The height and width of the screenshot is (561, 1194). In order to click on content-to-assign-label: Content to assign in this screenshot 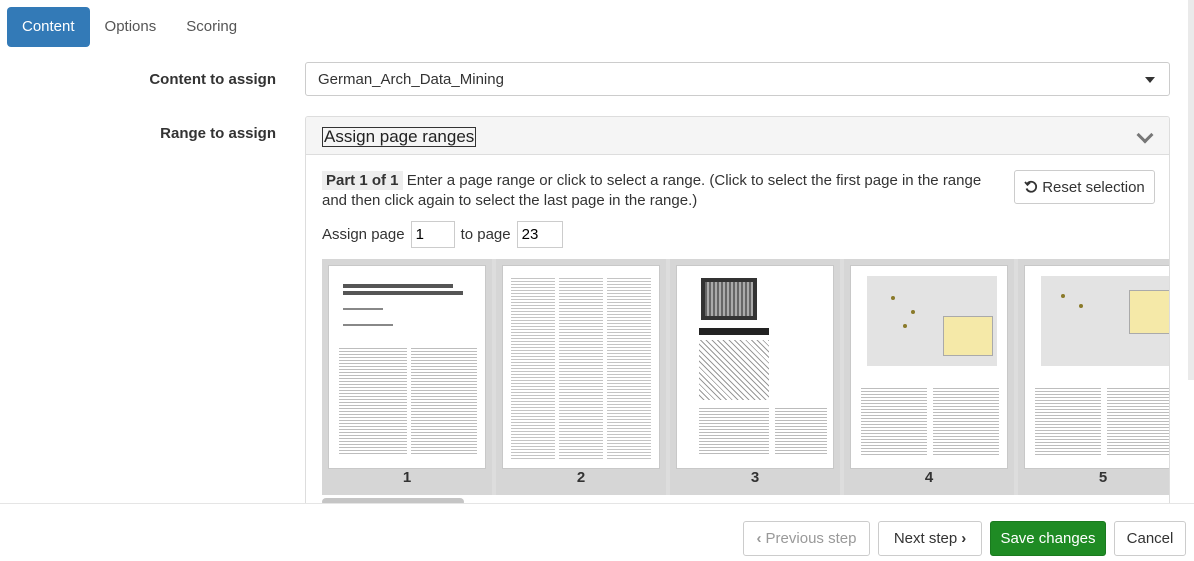, I will do `click(212, 79)`.